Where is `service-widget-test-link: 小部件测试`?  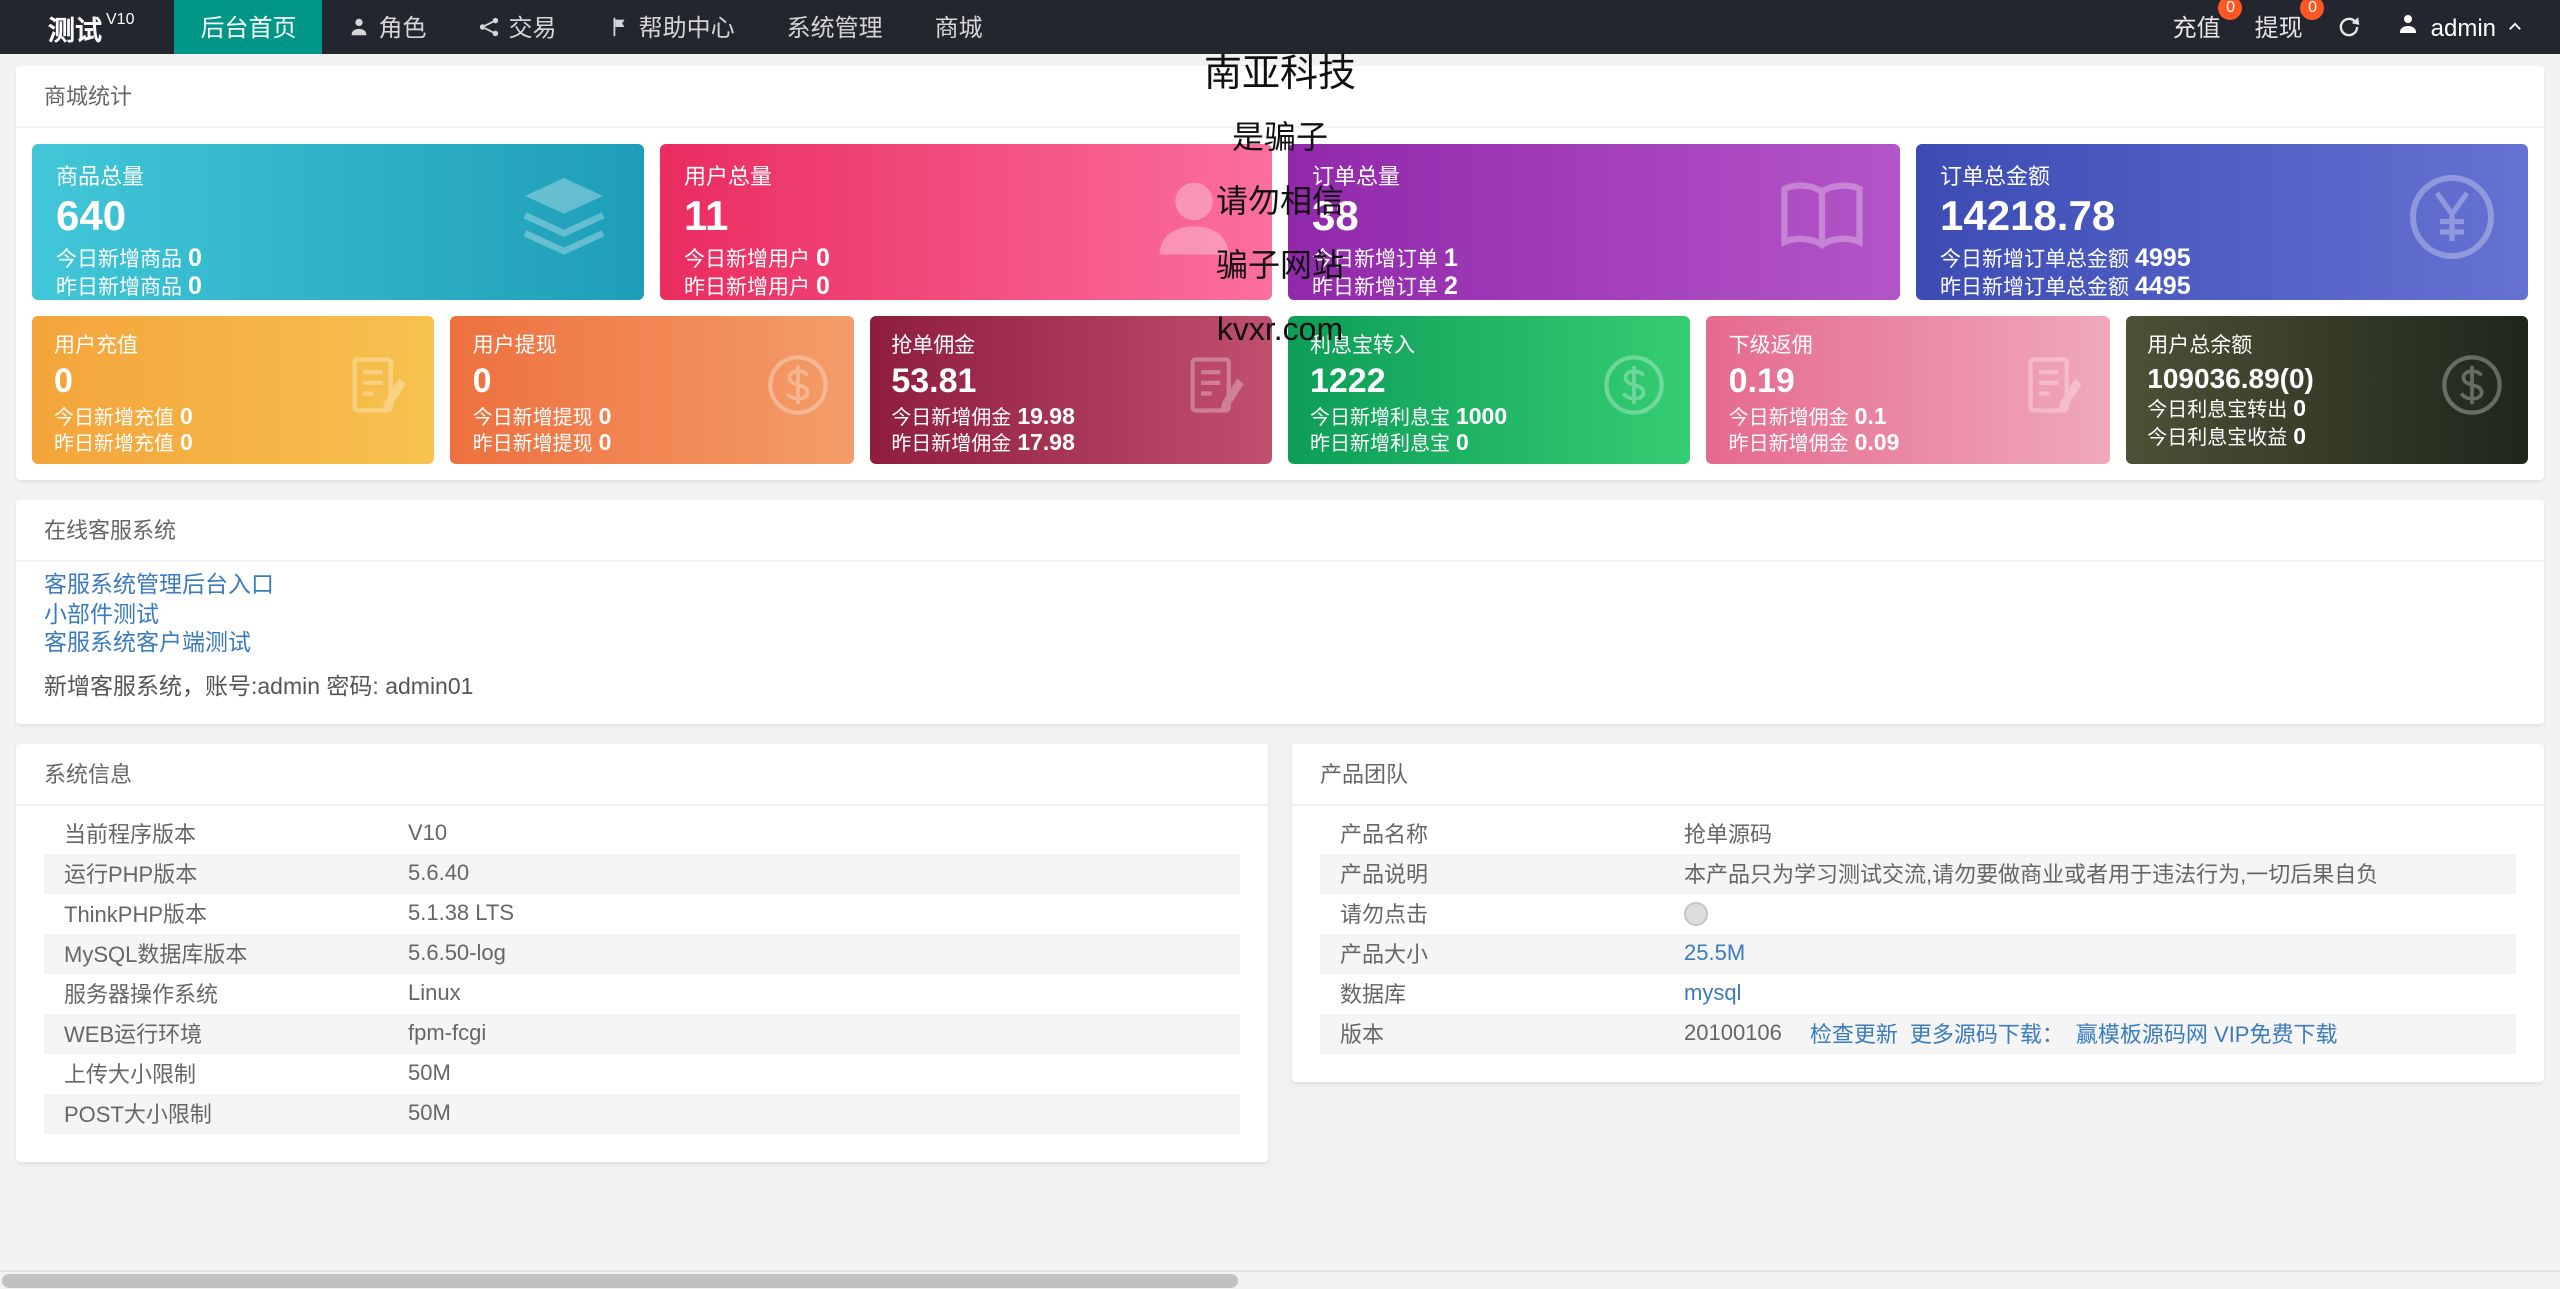 service-widget-test-link: 小部件测试 is located at coordinates (1280, 615).